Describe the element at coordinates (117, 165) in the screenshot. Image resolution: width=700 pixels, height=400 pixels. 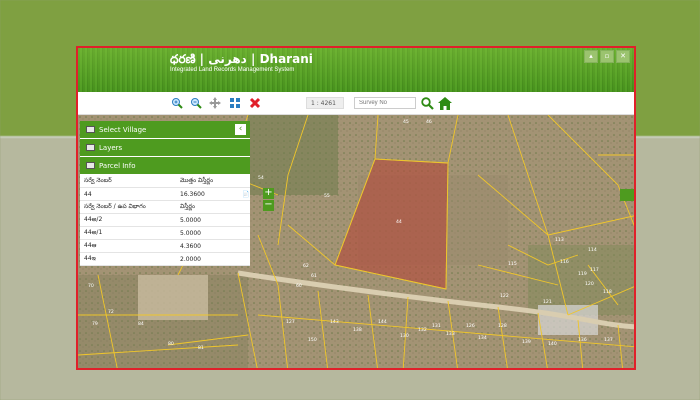
I see `parcel-info-label: Parcel Info` at that location.